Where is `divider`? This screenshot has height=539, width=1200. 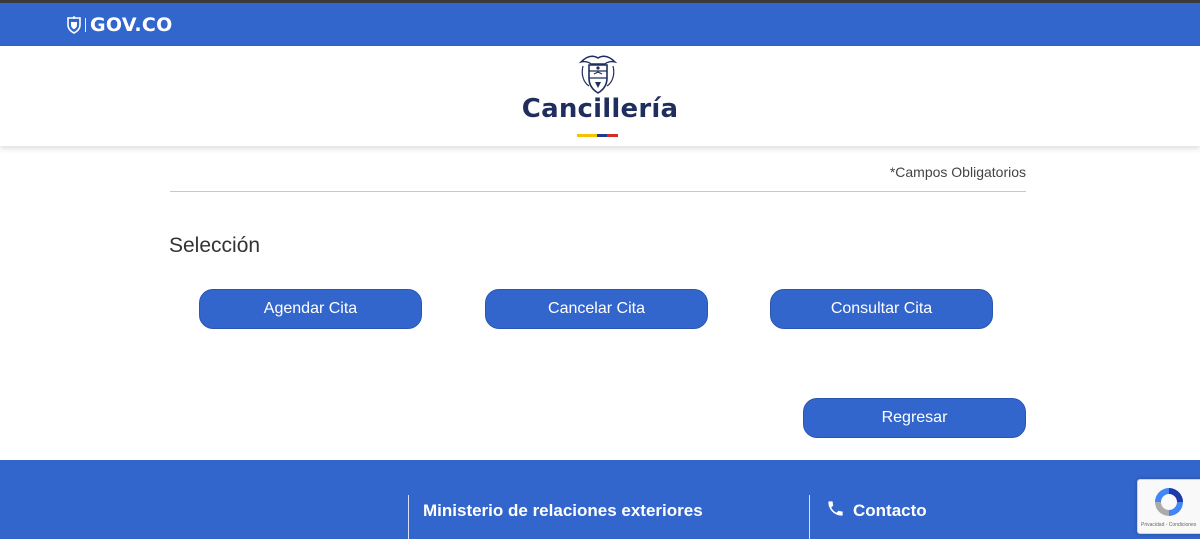 divider is located at coordinates (598, 191).